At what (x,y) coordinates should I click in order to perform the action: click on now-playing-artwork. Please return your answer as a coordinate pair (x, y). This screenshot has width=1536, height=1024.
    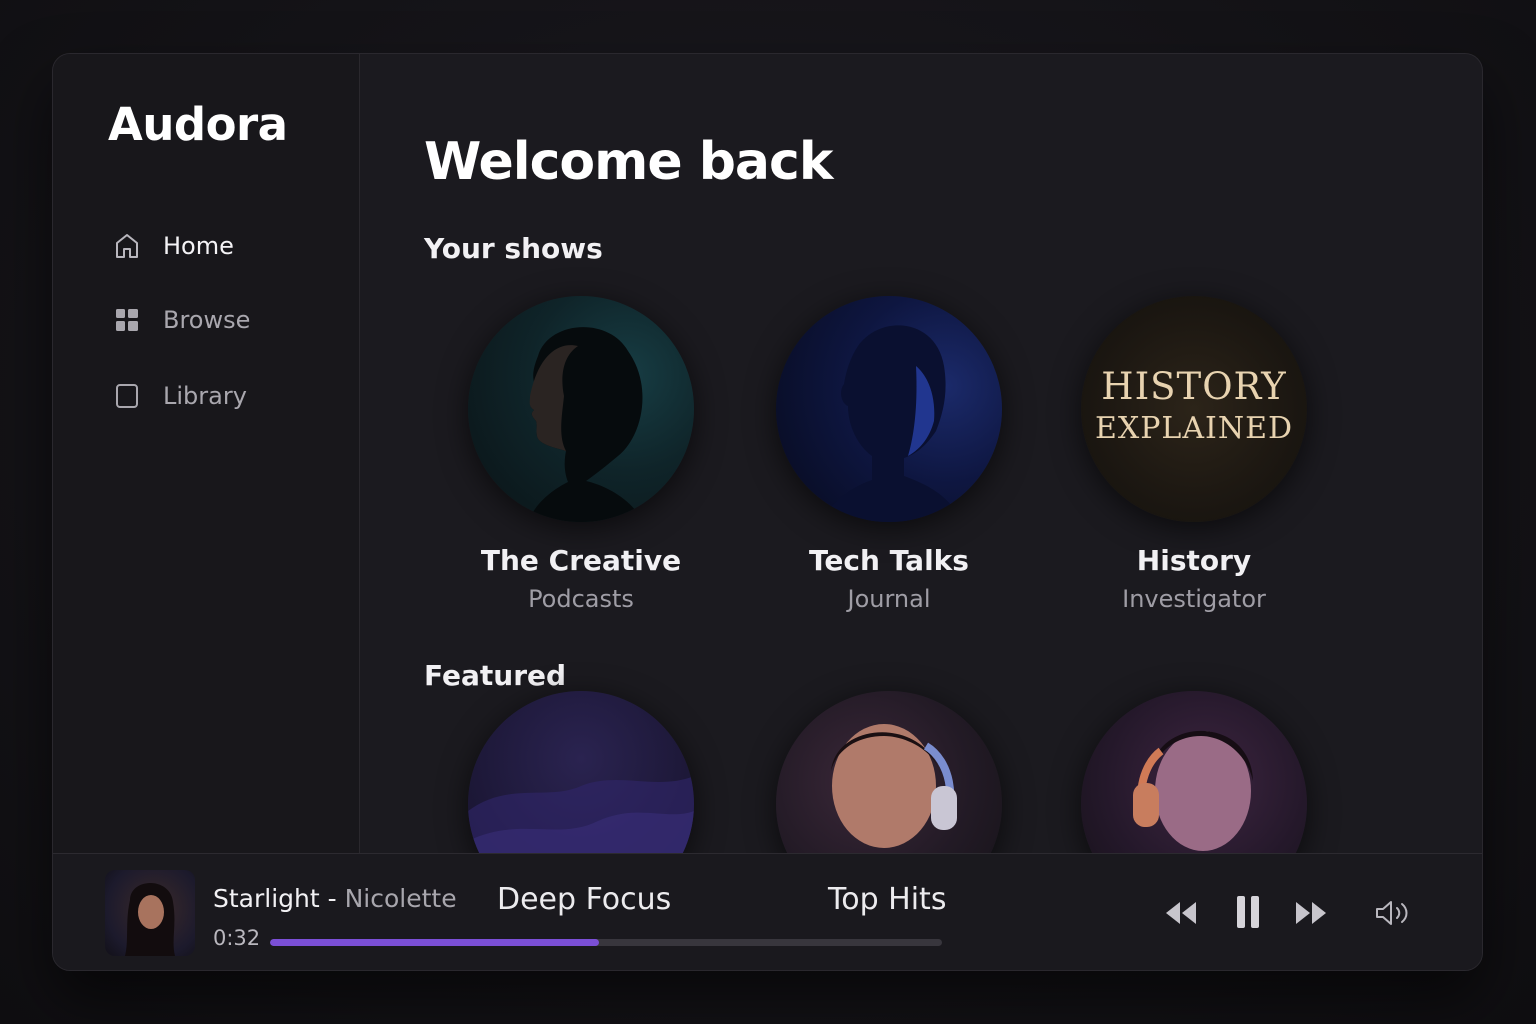
    Looking at the image, I should click on (150, 913).